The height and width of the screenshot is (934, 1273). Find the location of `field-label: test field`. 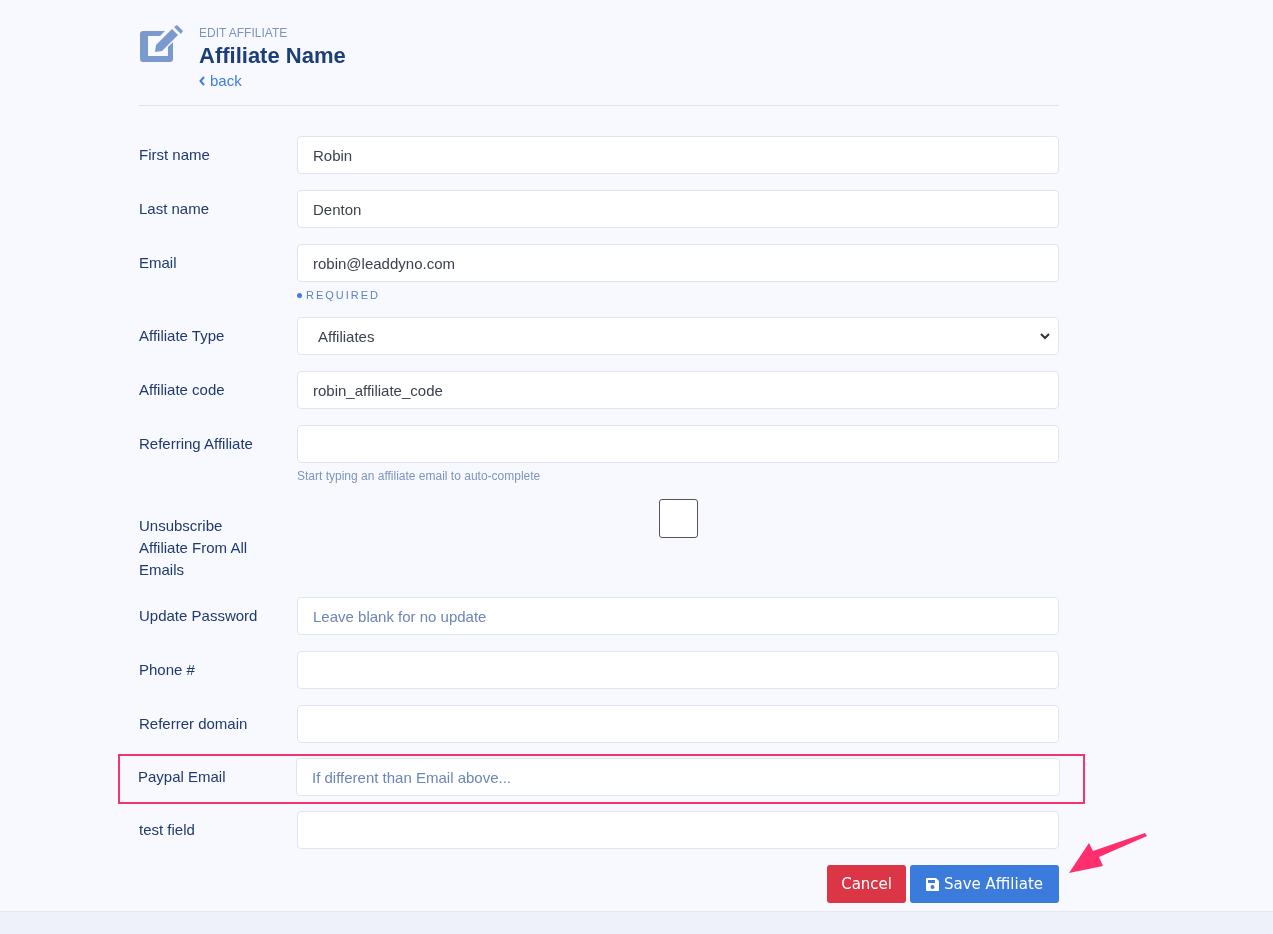

field-label: test field is located at coordinates (167, 830).